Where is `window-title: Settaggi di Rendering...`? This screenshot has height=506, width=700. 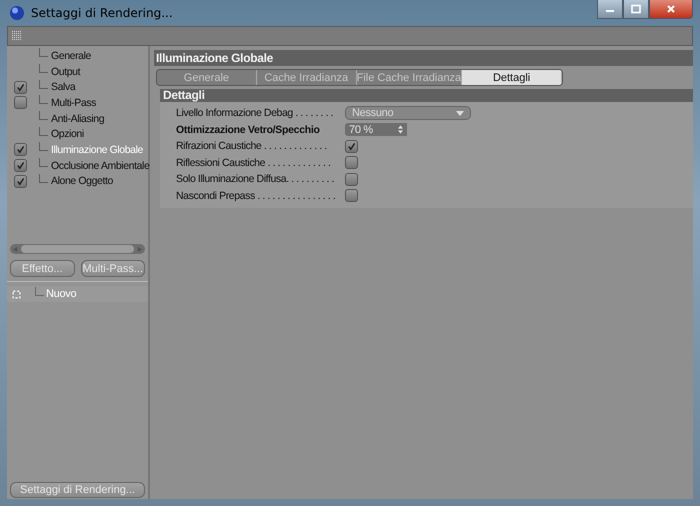
window-title: Settaggi di Rendering... is located at coordinates (102, 13).